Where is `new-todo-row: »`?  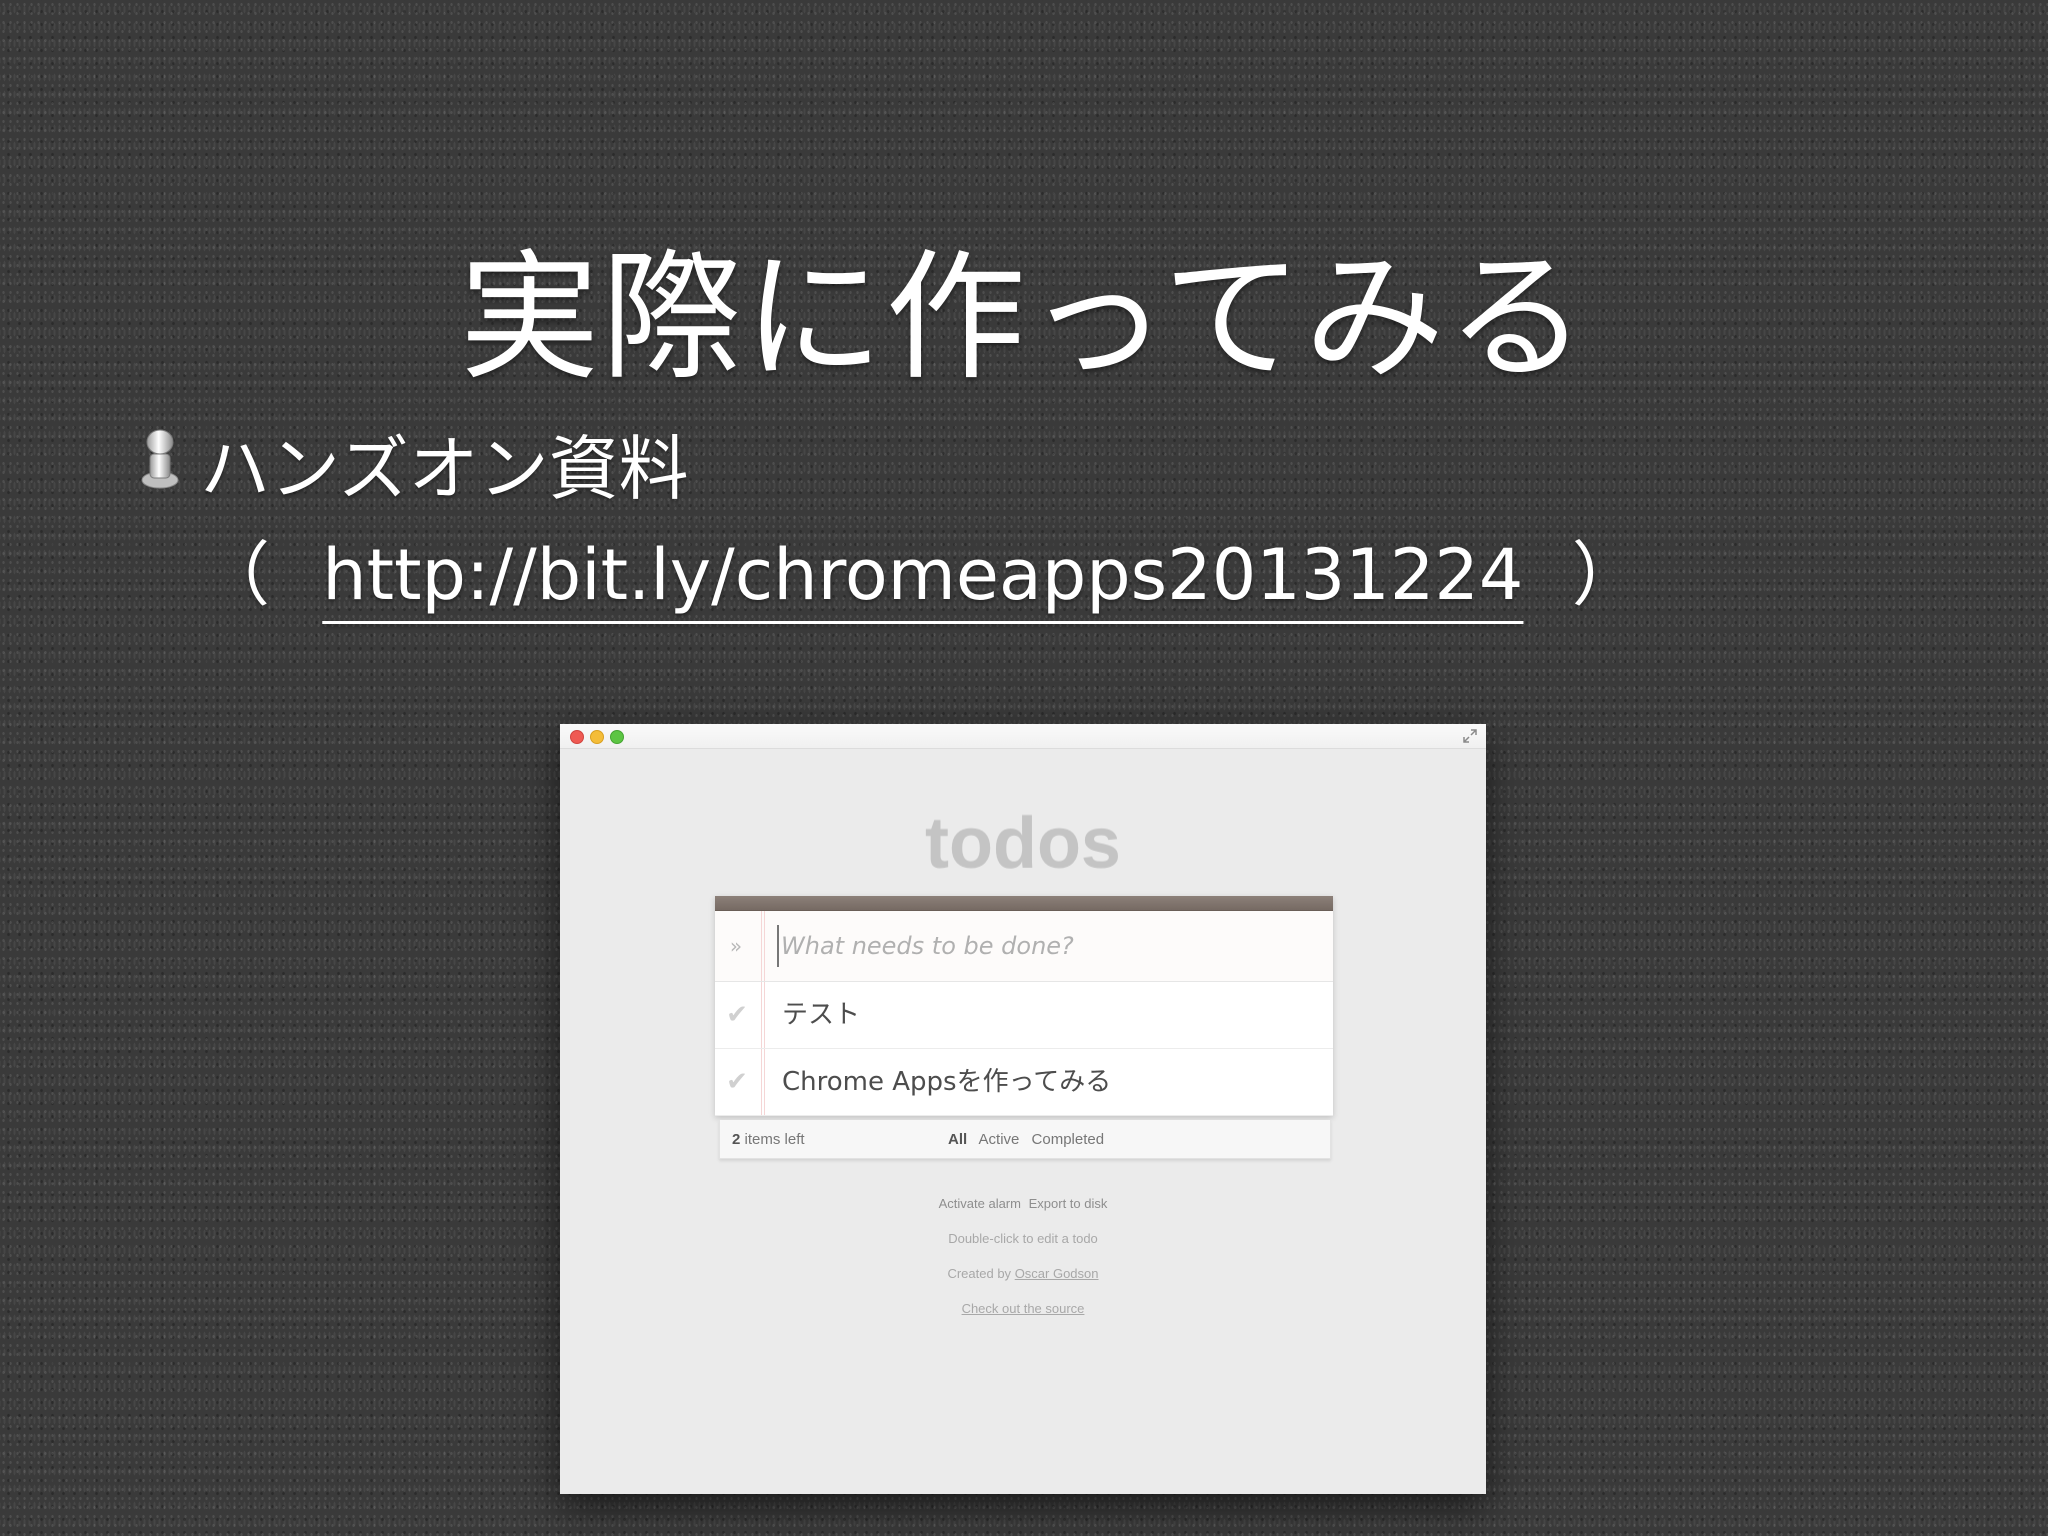
new-todo-row: » is located at coordinates (1024, 946).